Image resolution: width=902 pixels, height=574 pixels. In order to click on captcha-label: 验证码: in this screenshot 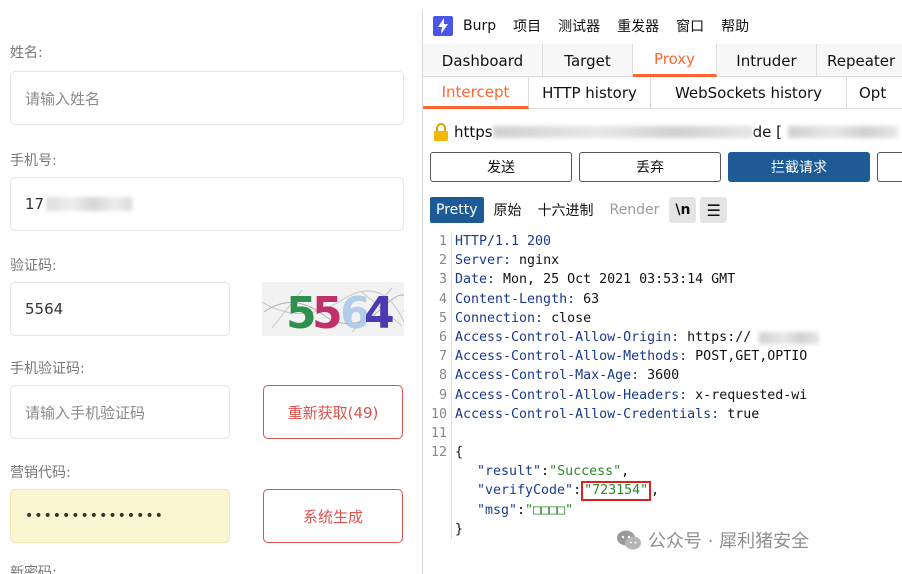, I will do `click(33, 266)`.